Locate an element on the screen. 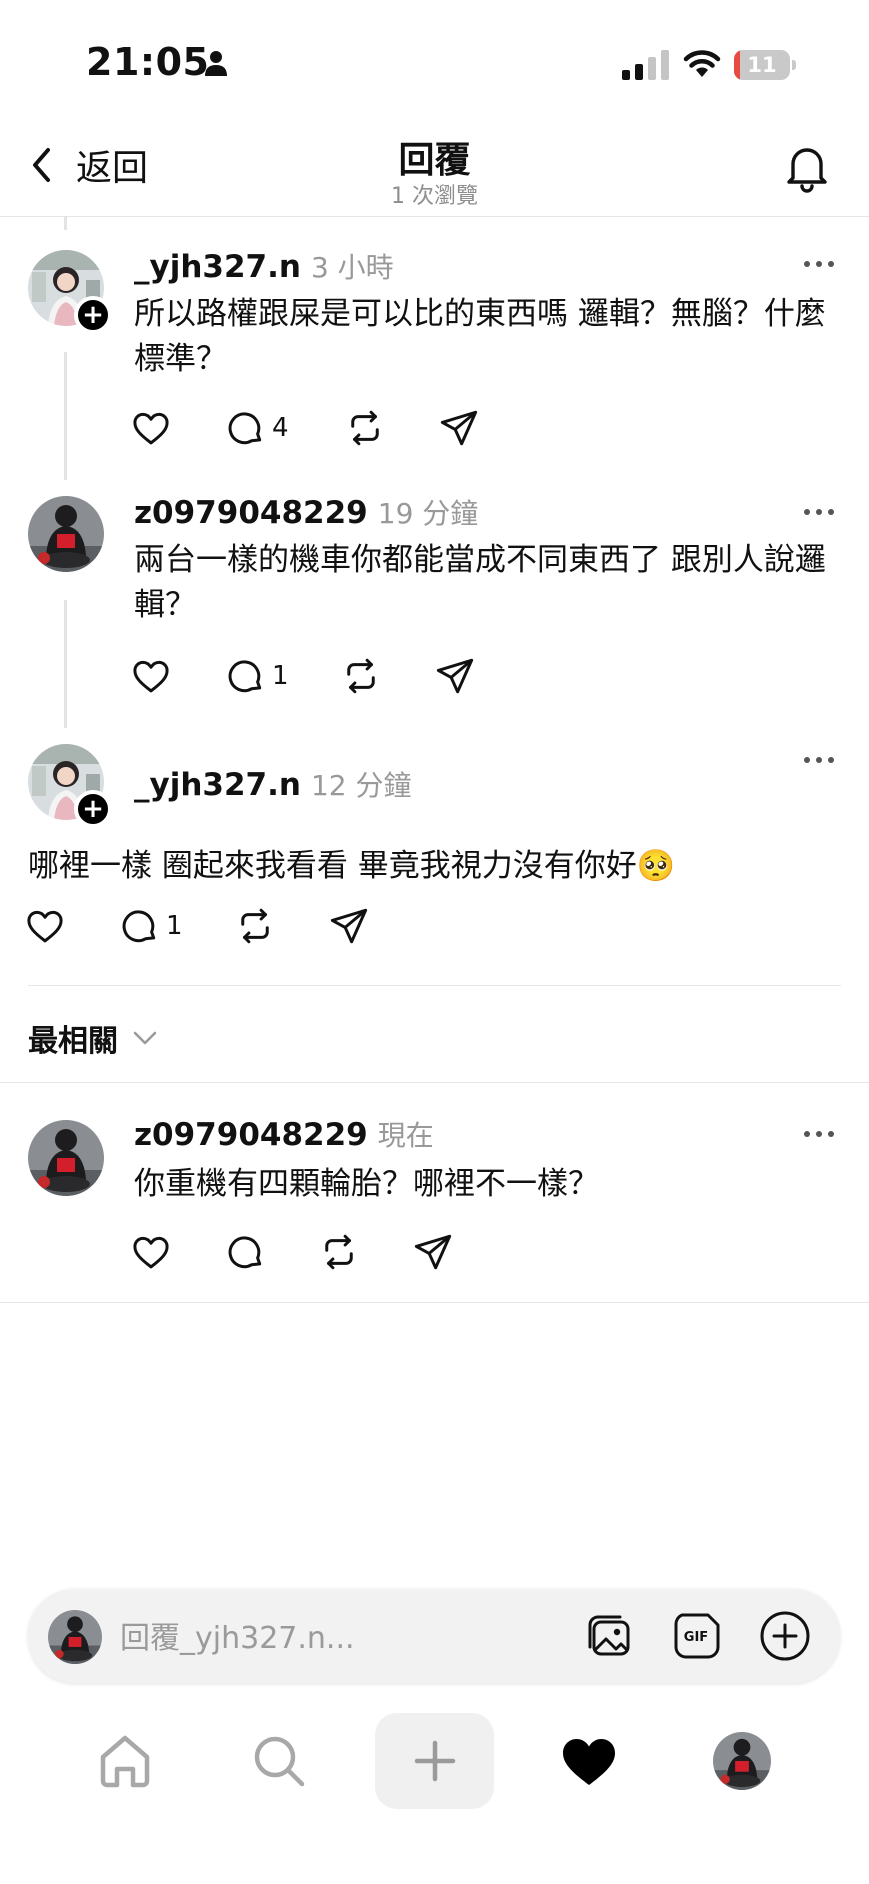 The height and width of the screenshot is (1884, 869). svg-text: GIF is located at coordinates (696, 1637).